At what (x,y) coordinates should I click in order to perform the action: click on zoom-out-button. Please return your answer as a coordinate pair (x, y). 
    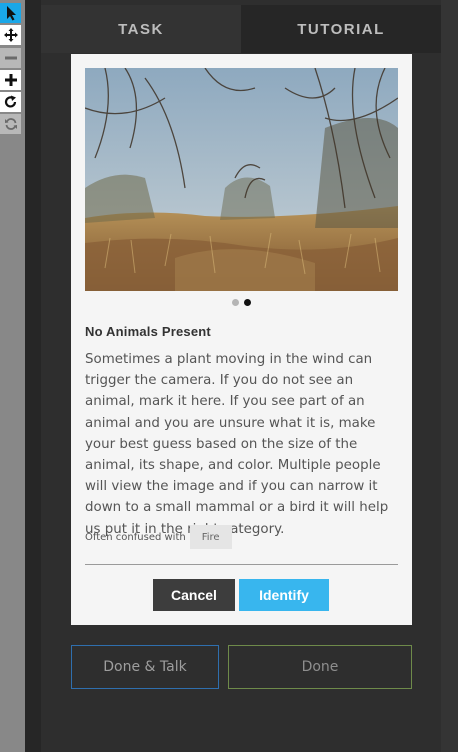
    Looking at the image, I should click on (10, 58).